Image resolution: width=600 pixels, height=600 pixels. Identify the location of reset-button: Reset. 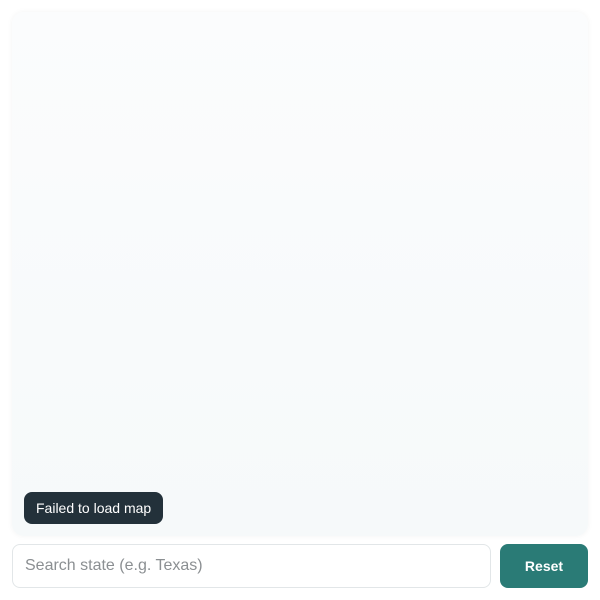
(544, 566).